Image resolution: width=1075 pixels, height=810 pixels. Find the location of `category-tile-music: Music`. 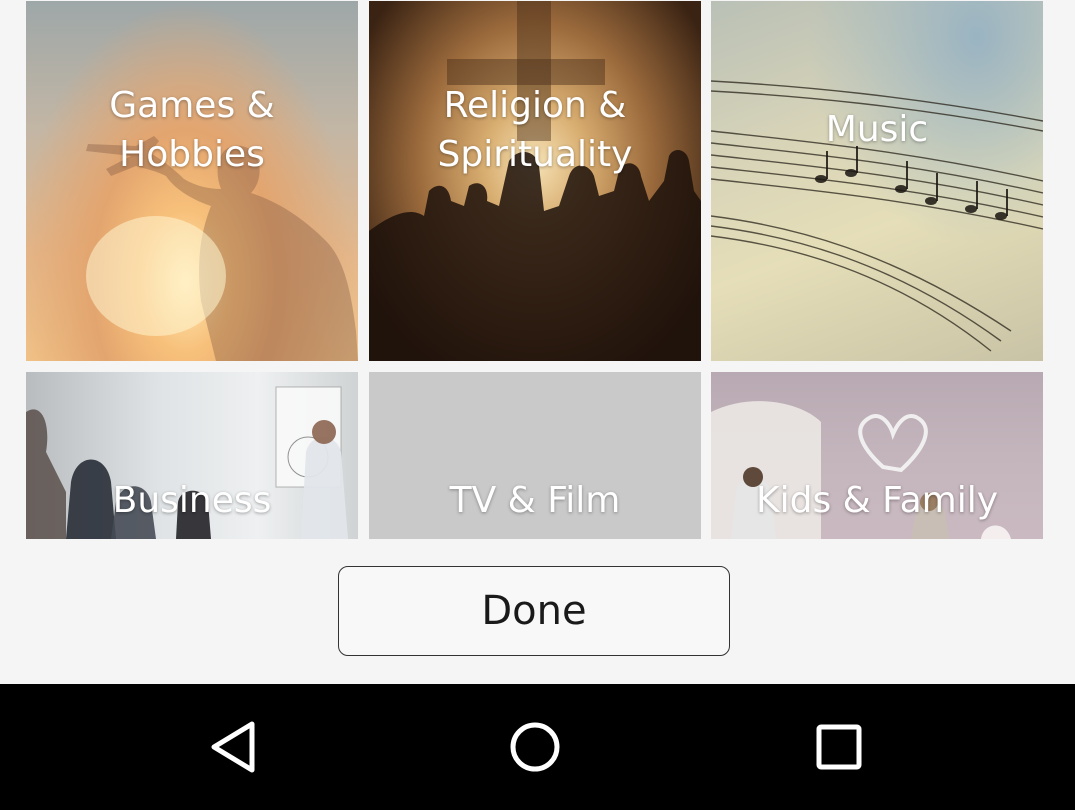

category-tile-music: Music is located at coordinates (877, 181).